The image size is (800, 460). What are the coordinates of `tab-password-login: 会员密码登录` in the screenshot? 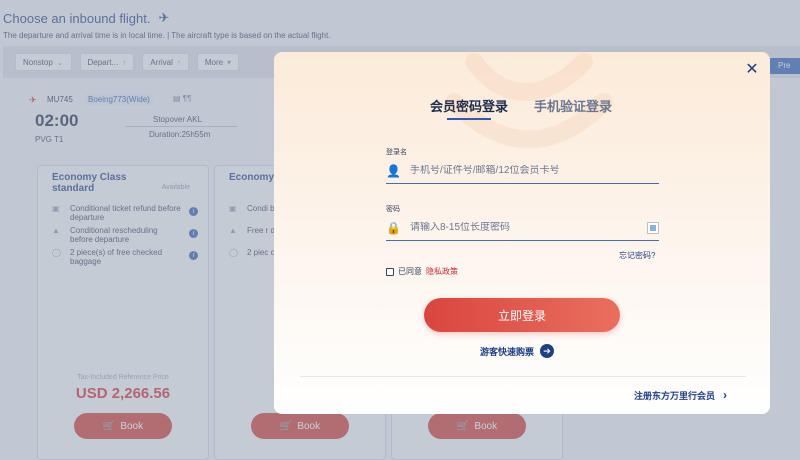 It's located at (469, 105).